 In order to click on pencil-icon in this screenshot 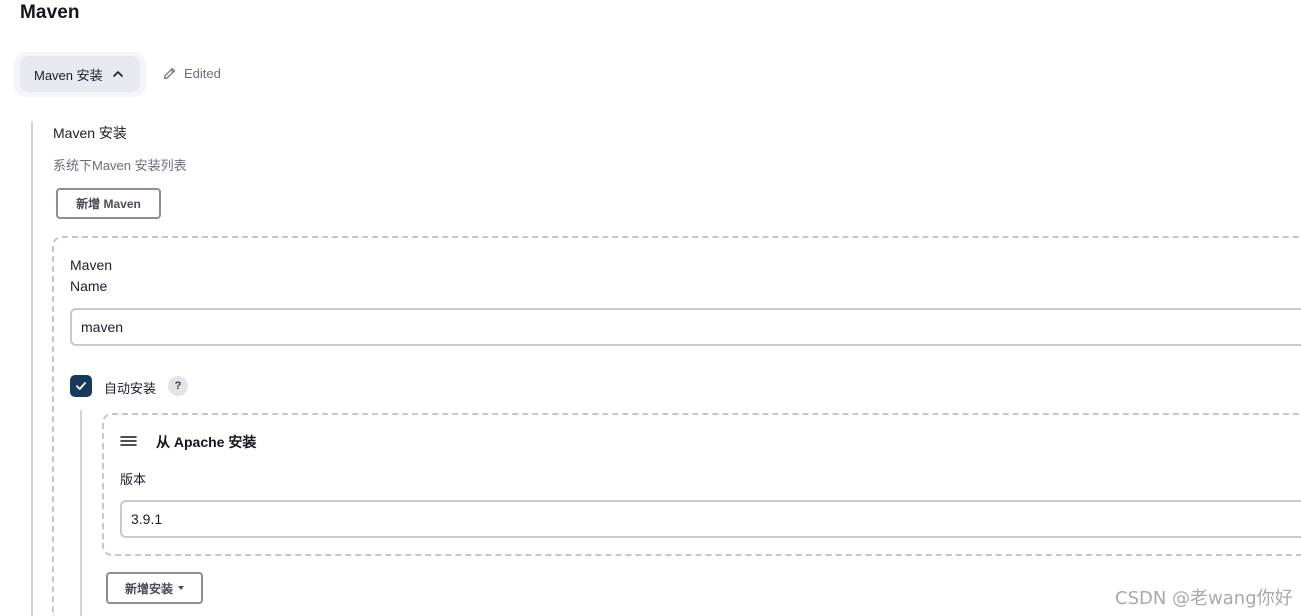, I will do `click(169, 74)`.